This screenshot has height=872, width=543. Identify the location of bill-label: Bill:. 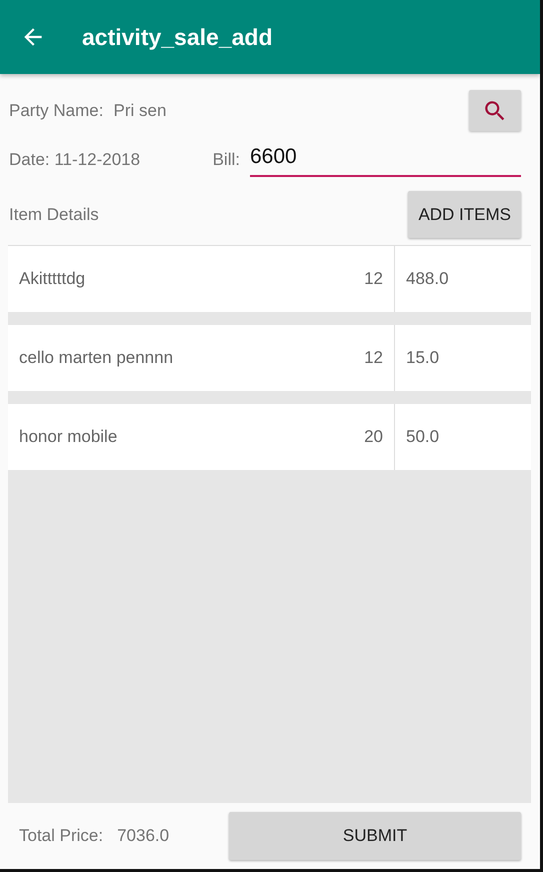
(226, 160).